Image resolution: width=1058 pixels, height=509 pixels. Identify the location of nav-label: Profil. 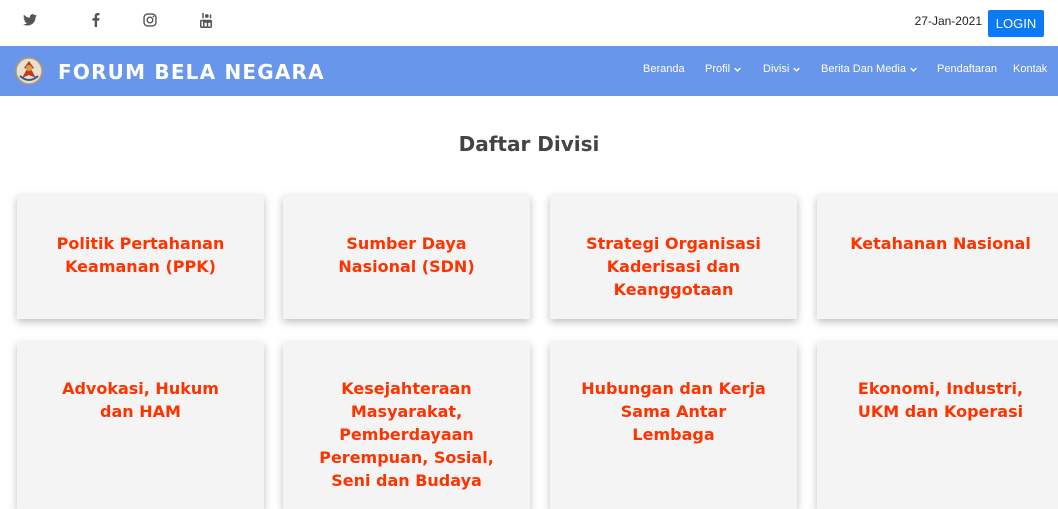
(718, 69).